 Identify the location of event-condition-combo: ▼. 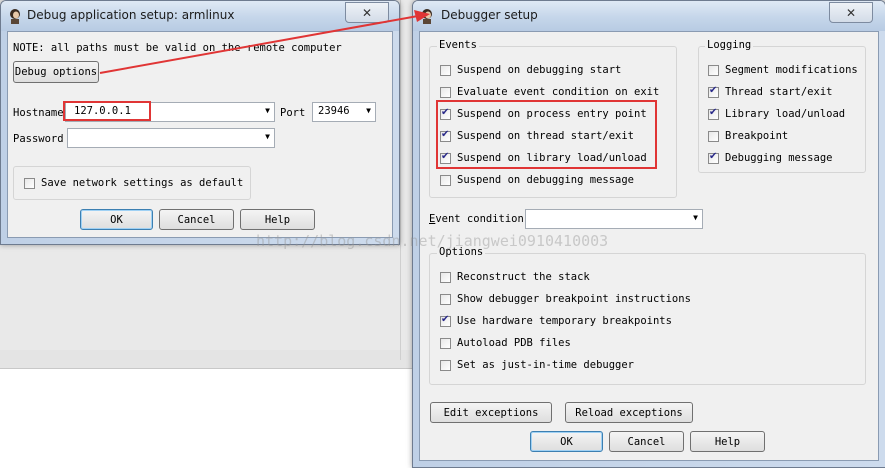
(614, 219).